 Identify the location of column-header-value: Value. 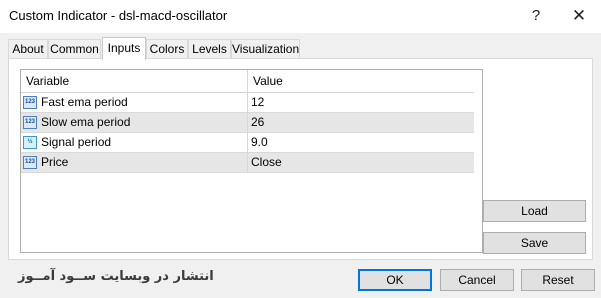
(361, 81).